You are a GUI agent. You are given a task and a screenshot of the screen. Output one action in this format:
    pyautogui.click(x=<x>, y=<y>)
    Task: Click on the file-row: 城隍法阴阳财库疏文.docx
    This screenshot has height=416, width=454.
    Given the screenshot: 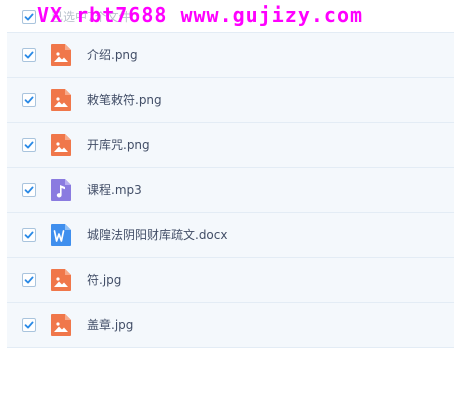 What is the action you would take?
    pyautogui.click(x=230, y=235)
    